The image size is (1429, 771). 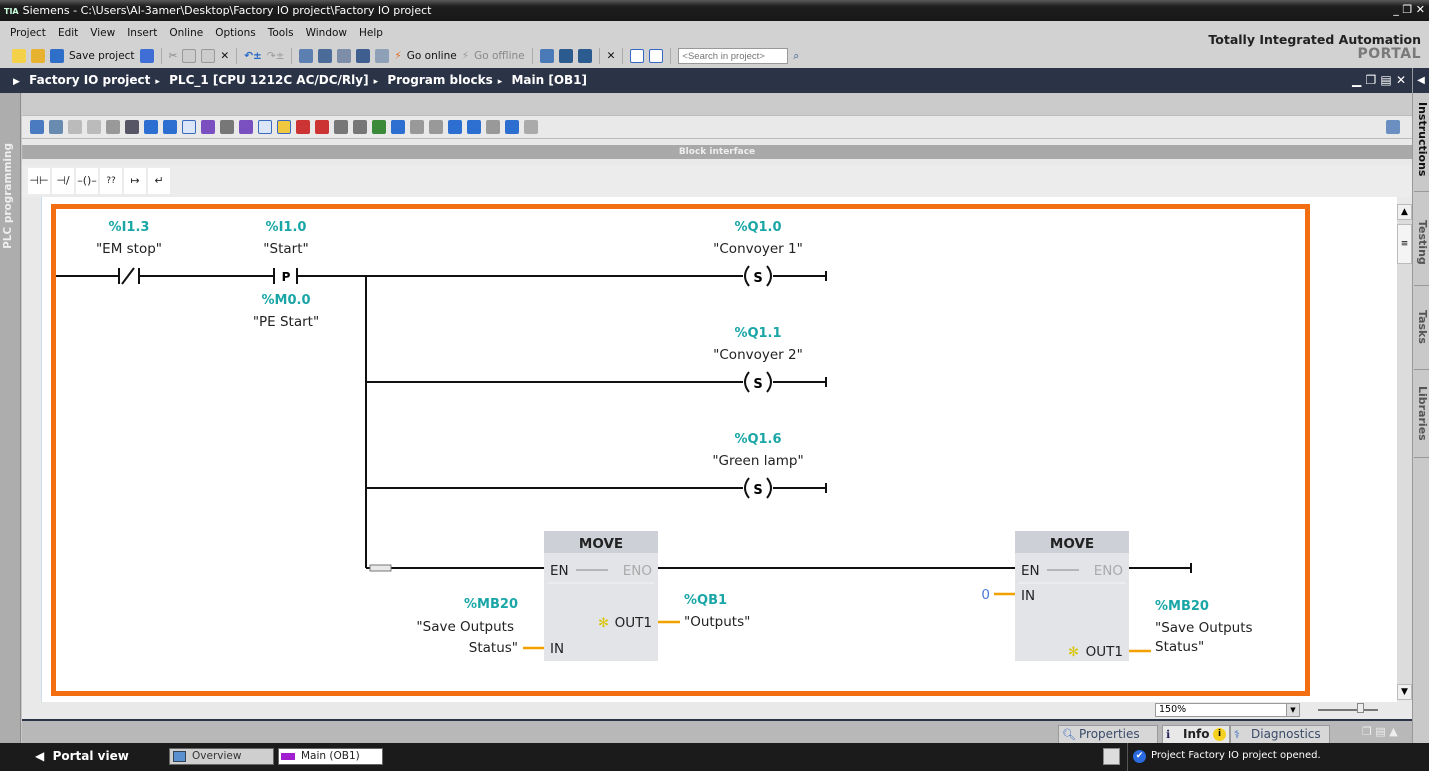 I want to click on contact-address: %I1.0, so click(x=286, y=227).